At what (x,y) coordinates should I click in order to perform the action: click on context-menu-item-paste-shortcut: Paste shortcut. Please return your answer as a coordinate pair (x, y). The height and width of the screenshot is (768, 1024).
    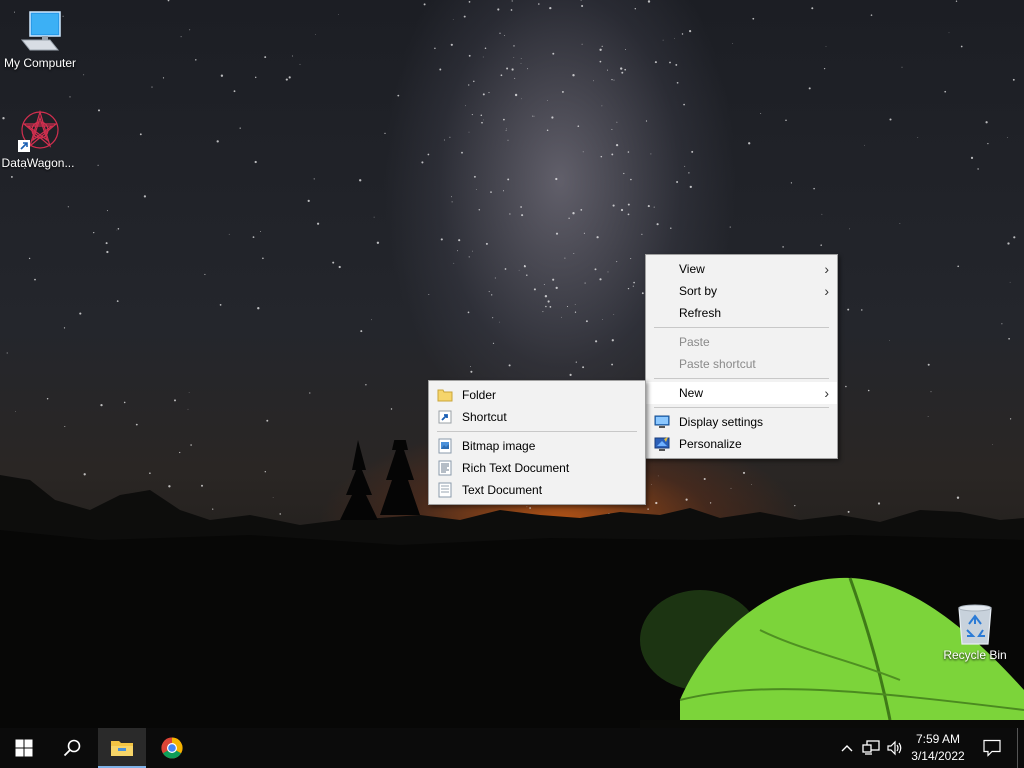
    Looking at the image, I should click on (741, 364).